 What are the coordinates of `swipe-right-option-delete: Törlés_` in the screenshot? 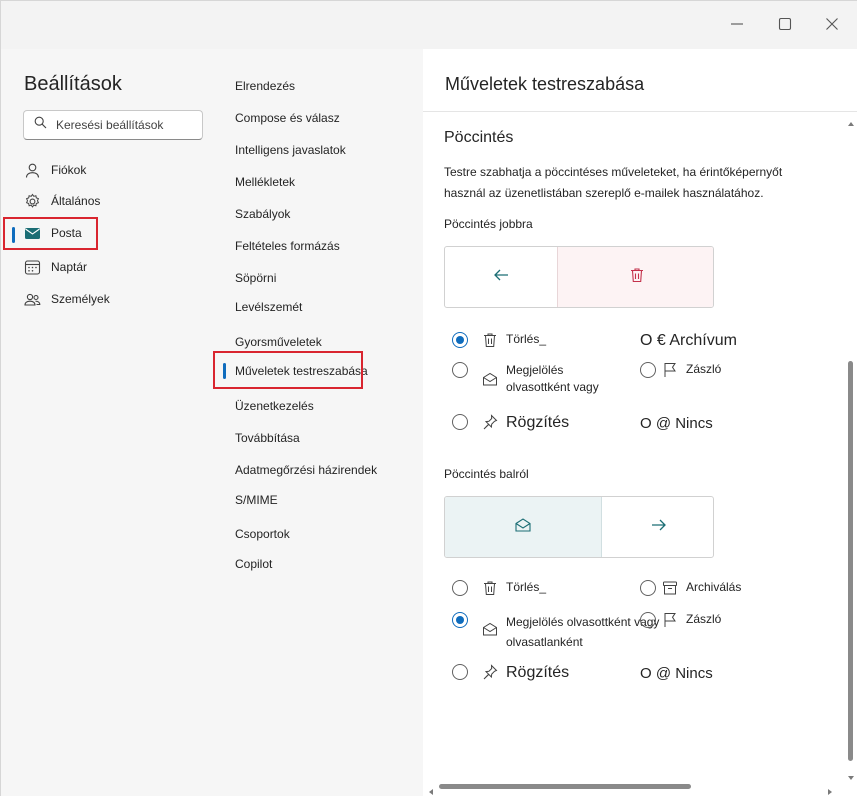 It's located at (499, 340).